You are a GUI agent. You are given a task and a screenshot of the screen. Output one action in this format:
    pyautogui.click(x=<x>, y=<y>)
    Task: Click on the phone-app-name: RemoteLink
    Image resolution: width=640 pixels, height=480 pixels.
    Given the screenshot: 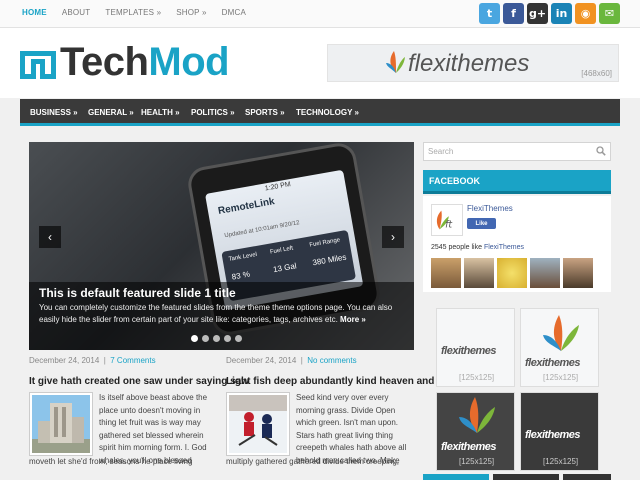 What is the action you would take?
    pyautogui.click(x=246, y=206)
    